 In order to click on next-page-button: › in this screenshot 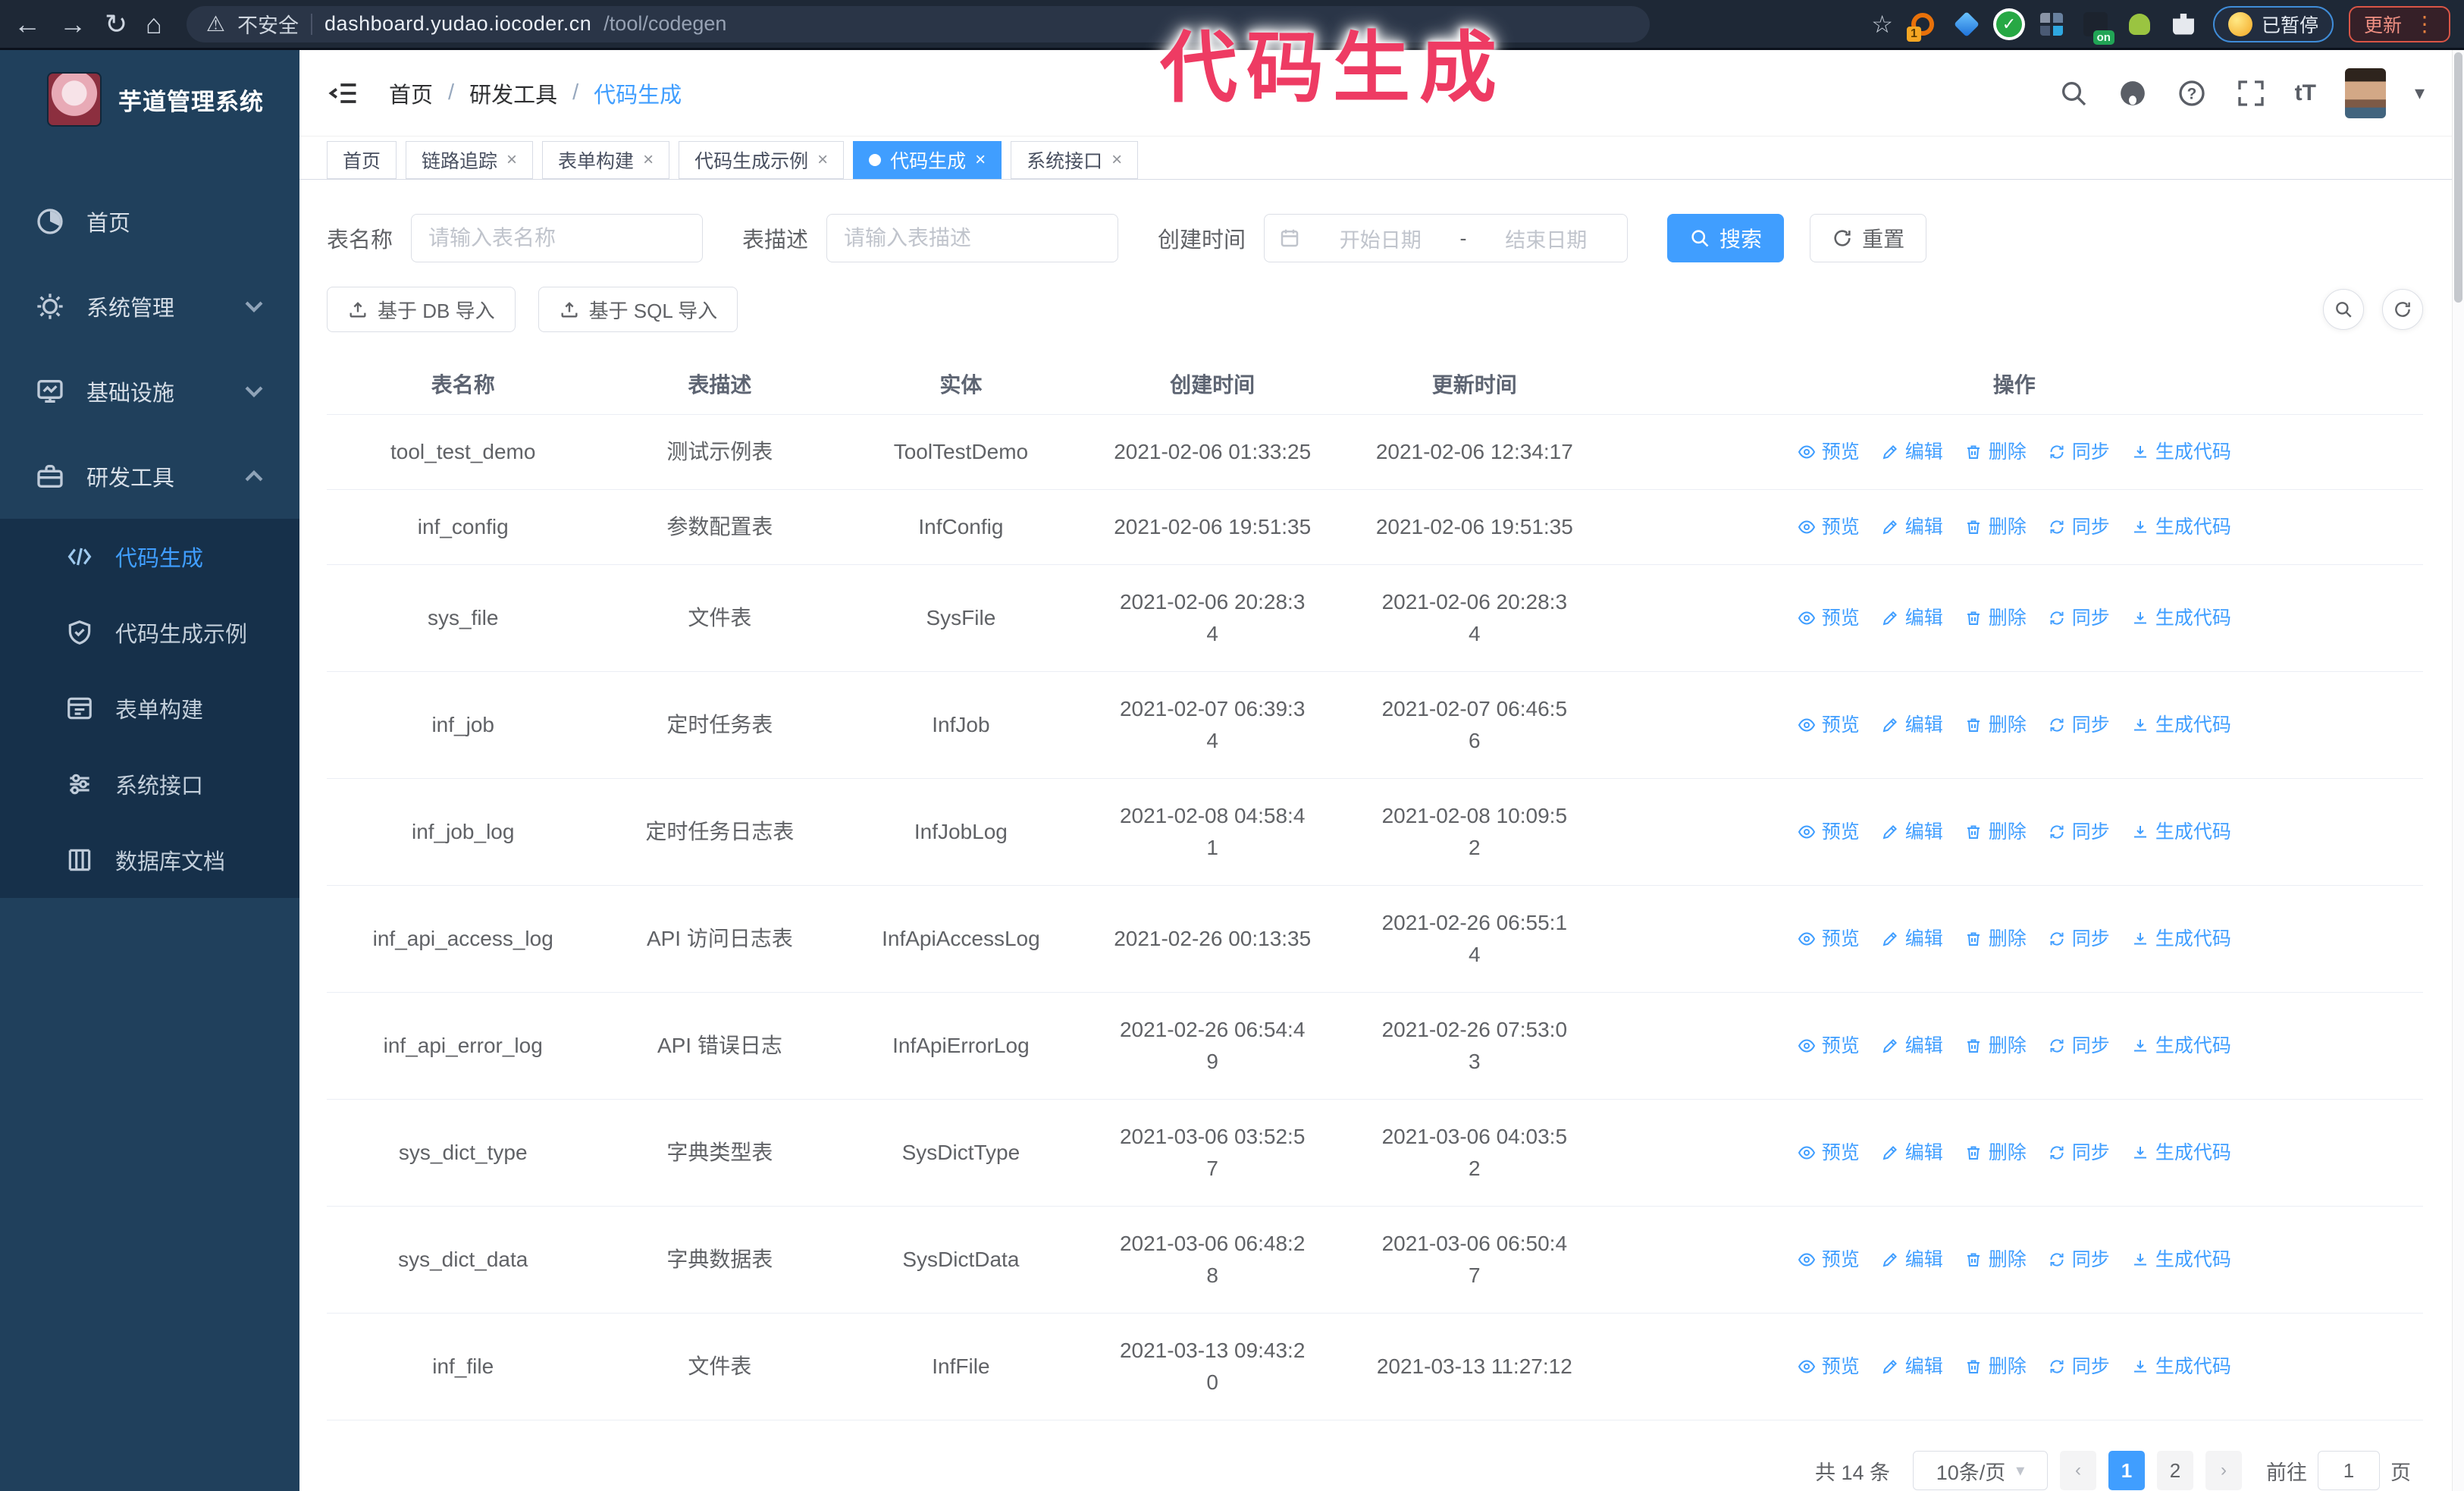, I will do `click(2223, 1470)`.